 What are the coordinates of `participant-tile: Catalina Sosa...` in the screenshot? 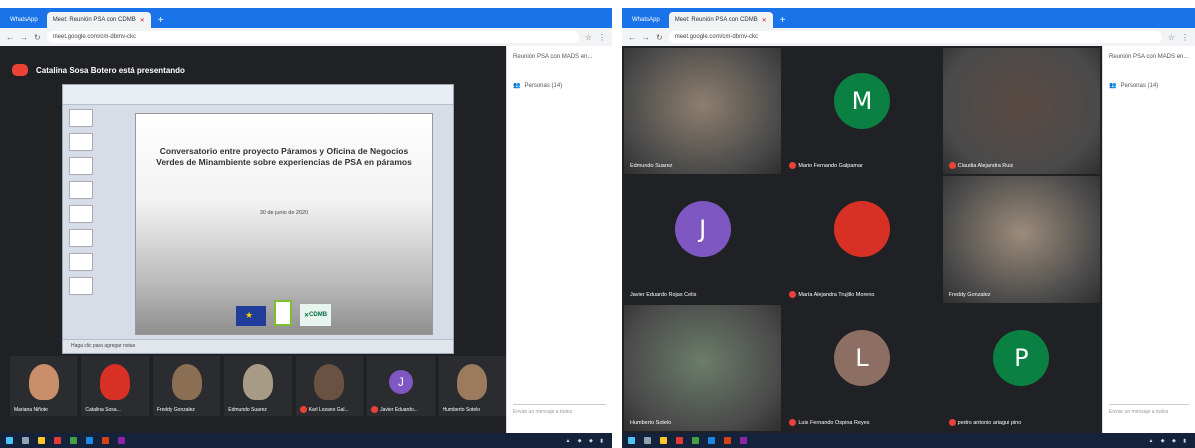 It's located at (115, 386).